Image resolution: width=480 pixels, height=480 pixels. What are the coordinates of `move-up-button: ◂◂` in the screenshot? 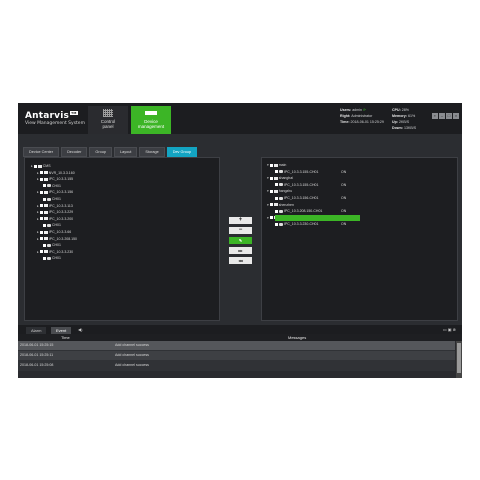 It's located at (240, 260).